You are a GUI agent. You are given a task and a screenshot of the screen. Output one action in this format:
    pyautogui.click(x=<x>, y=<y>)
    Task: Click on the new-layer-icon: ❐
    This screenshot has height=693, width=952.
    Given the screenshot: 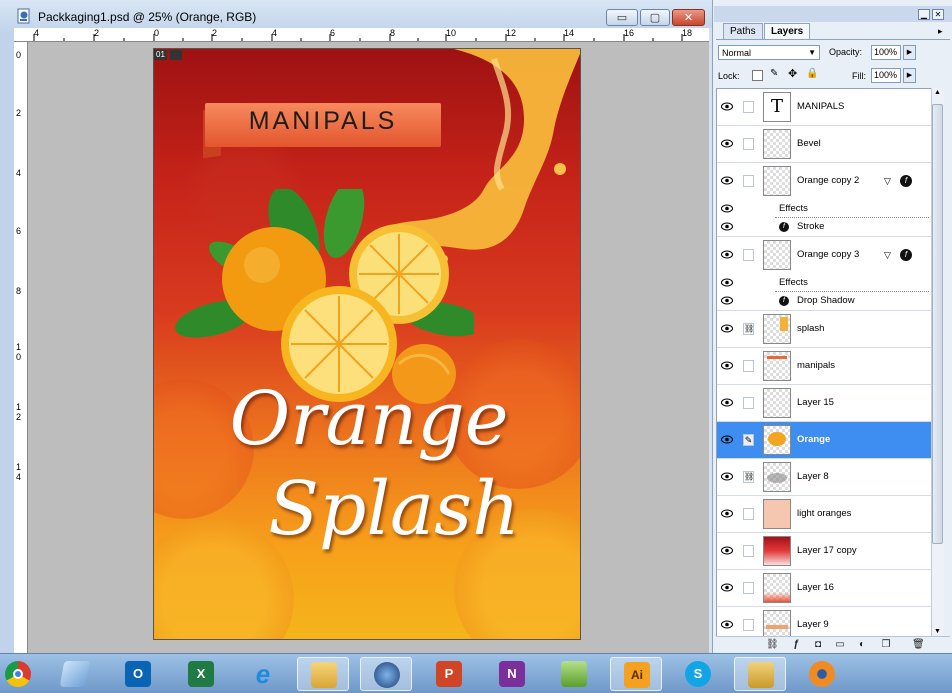 What is the action you would take?
    pyautogui.click(x=886, y=645)
    